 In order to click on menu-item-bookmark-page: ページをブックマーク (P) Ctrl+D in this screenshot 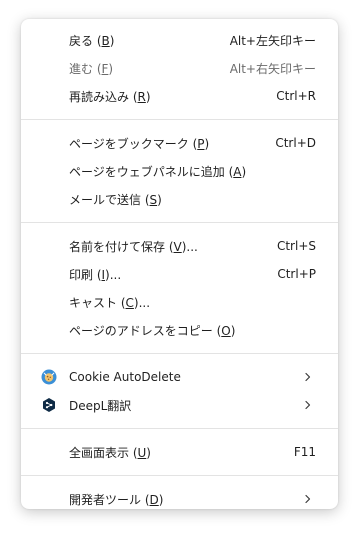, I will do `click(179, 143)`.